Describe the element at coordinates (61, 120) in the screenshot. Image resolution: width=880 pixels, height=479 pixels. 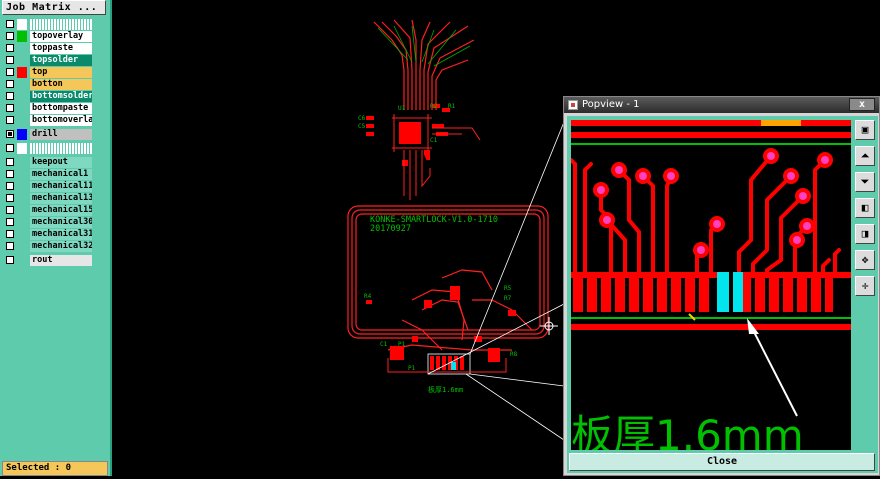
I see `layer-name: bottomoverlay` at that location.